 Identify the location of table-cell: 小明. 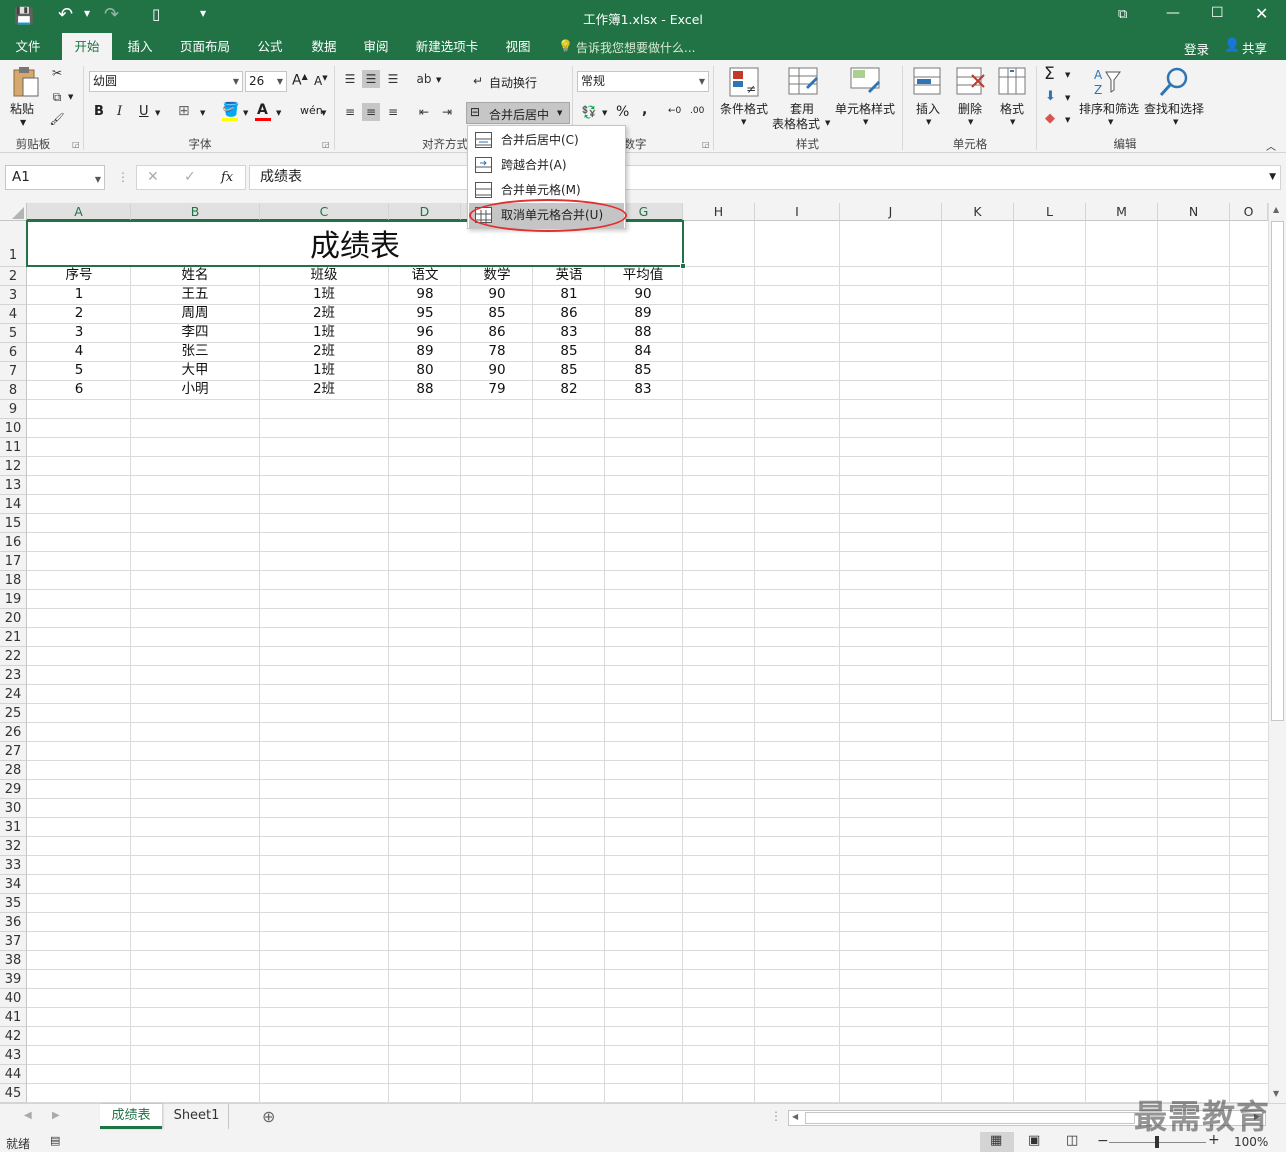
(195, 389).